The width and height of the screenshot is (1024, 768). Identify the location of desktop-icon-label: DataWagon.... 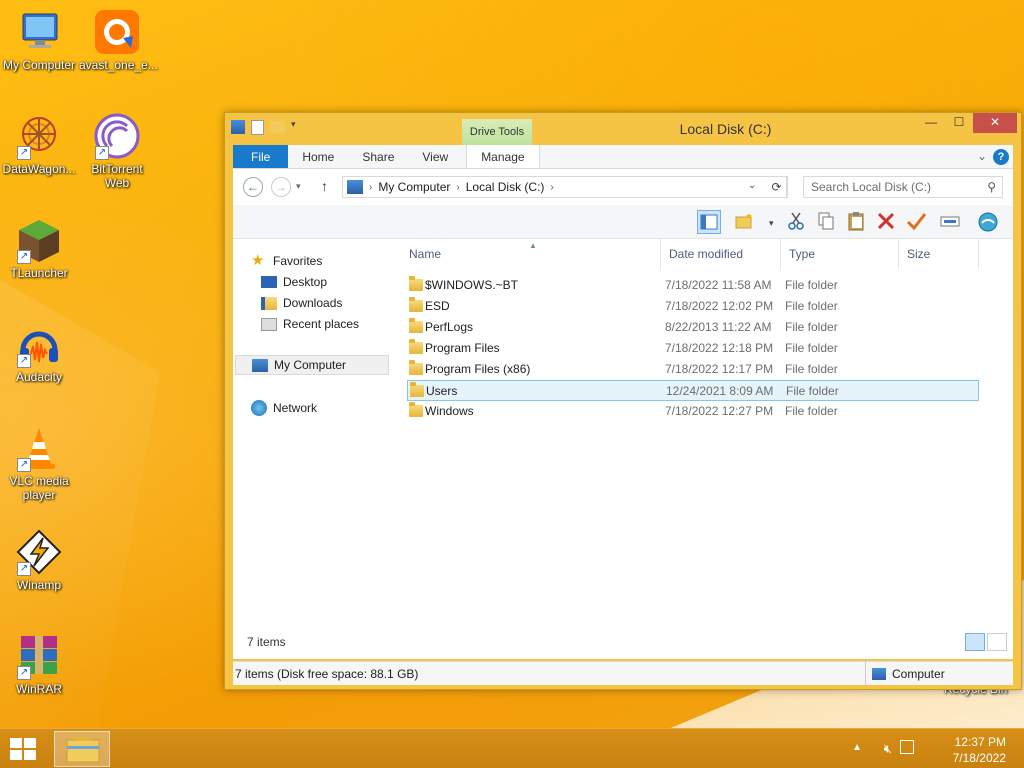
(39, 169).